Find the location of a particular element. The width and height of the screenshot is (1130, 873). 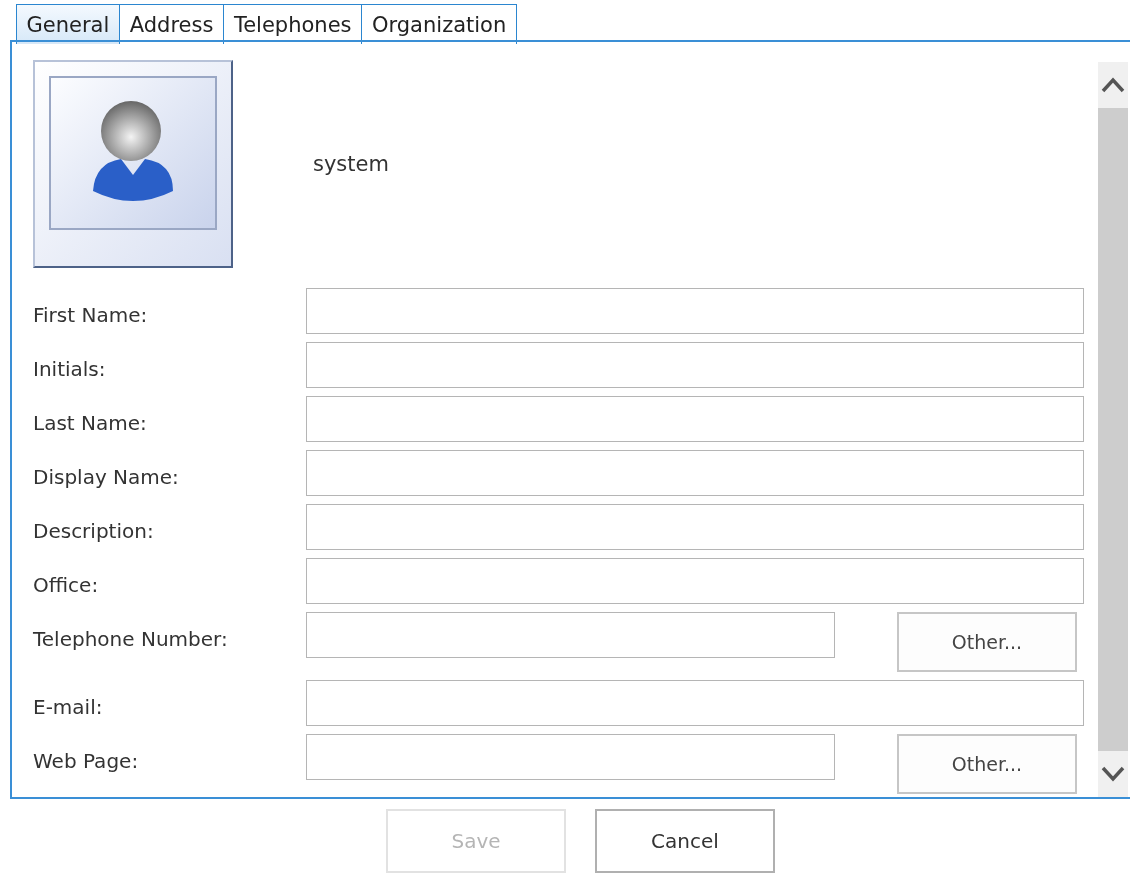

tab: Organization is located at coordinates (439, 24).